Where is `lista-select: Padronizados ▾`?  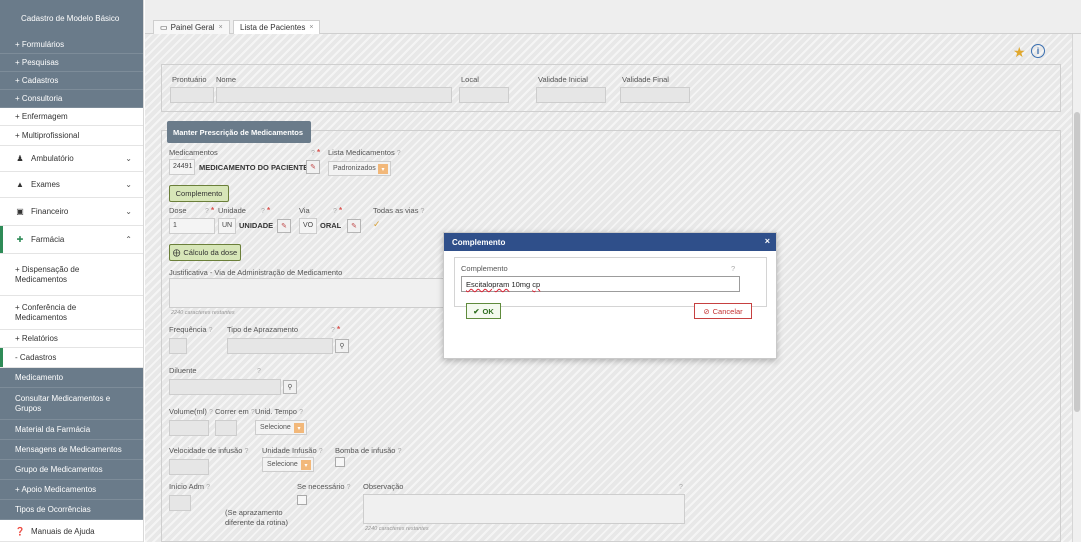
lista-select: Padronizados ▾ is located at coordinates (359, 168).